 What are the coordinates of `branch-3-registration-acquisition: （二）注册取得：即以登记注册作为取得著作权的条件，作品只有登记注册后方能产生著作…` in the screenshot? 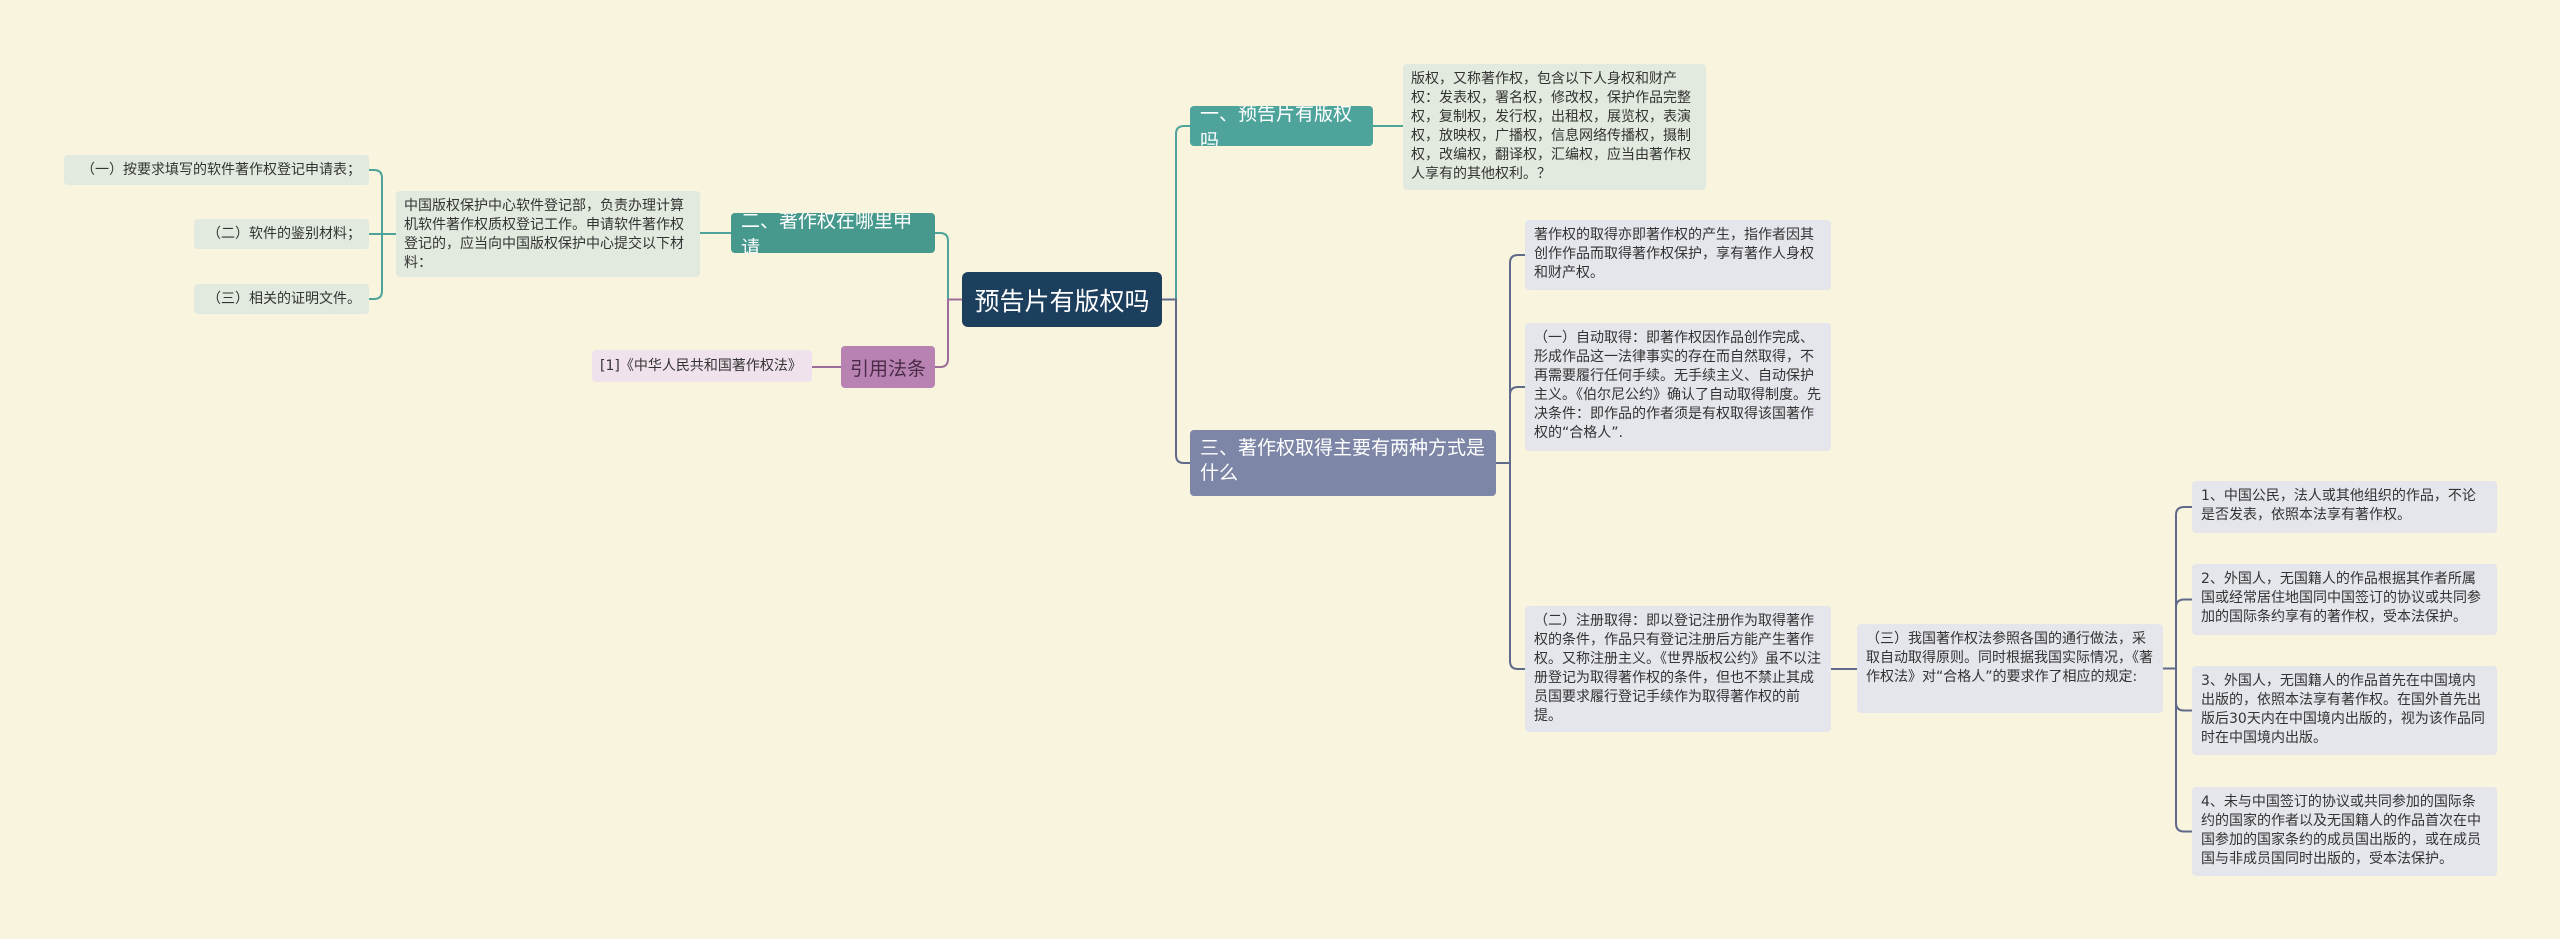 It's located at (1678, 669).